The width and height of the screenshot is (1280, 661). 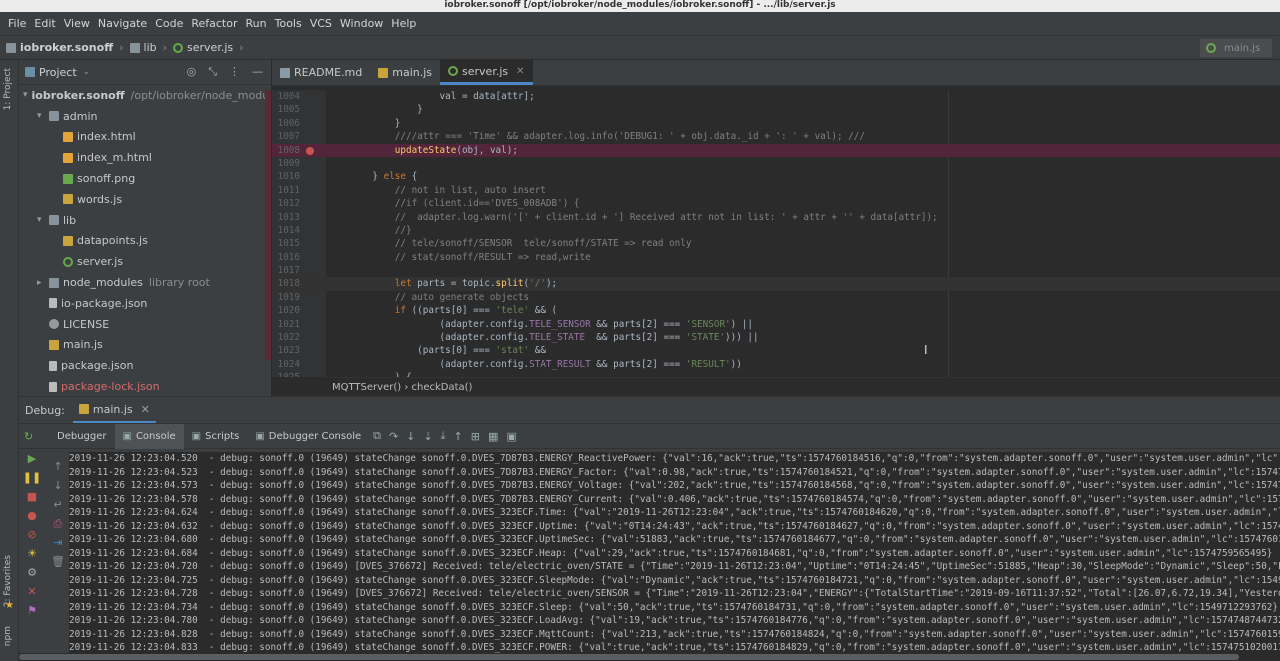 I want to click on tree-item: words.js, so click(x=145, y=199).